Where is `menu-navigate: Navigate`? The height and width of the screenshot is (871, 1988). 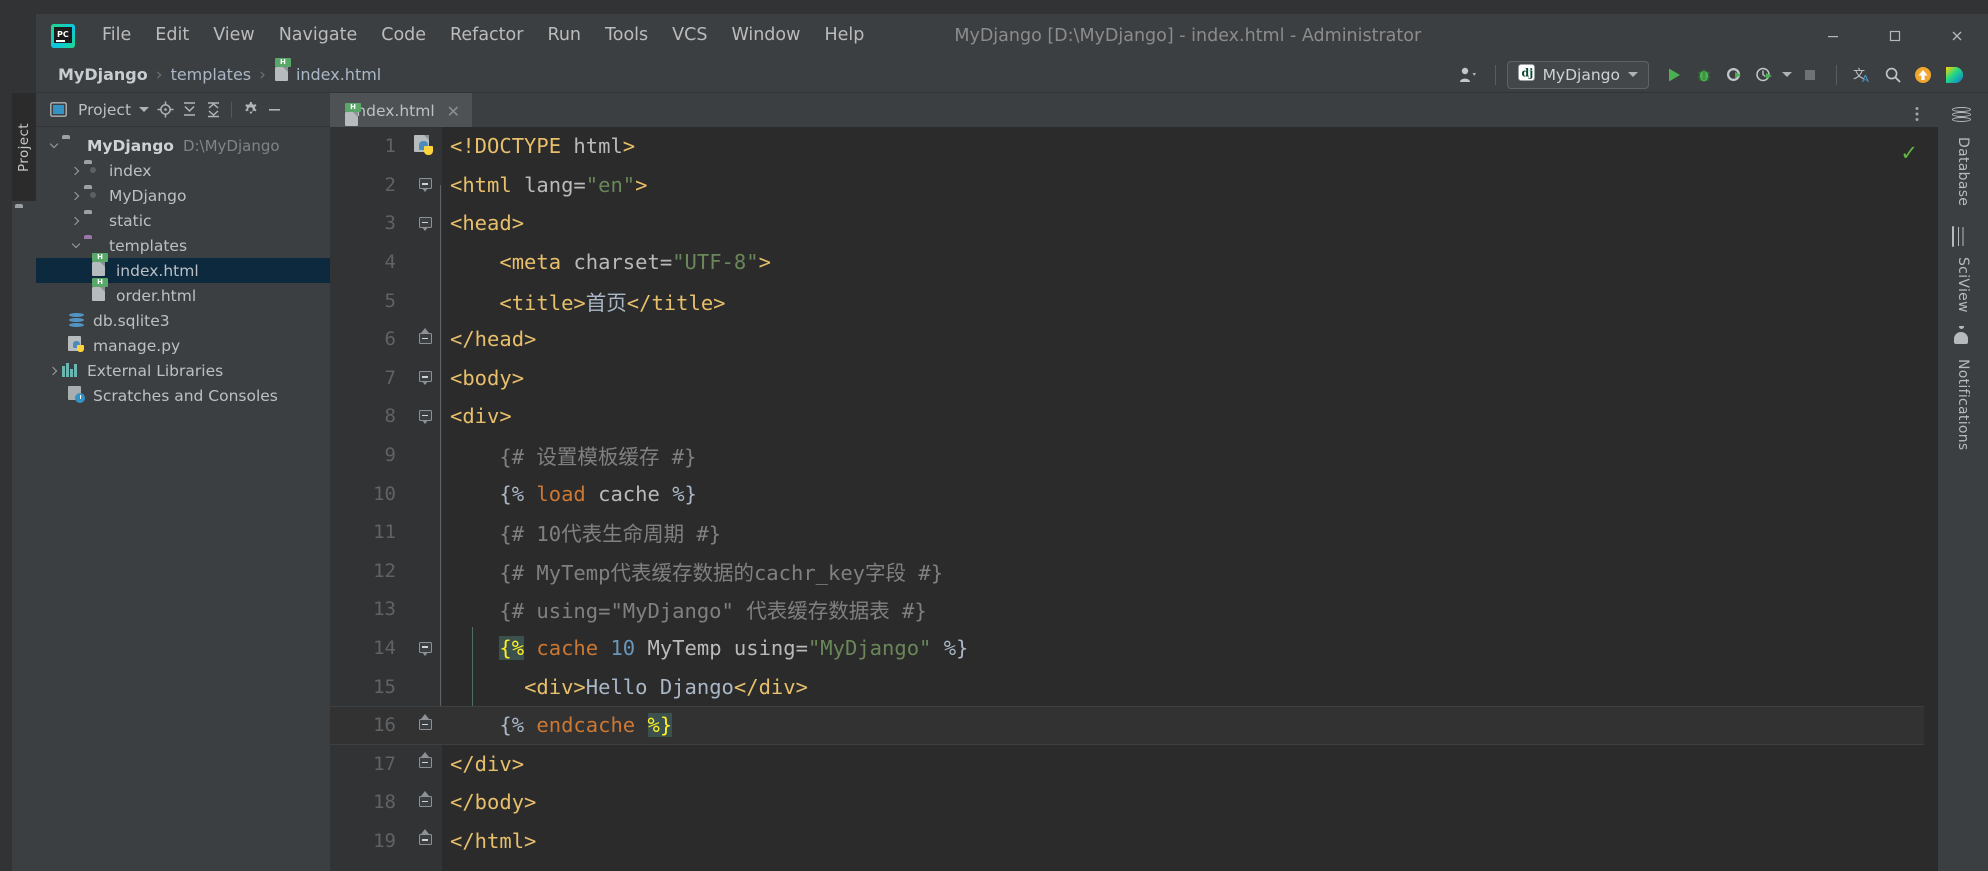
menu-navigate: Navigate is located at coordinates (318, 36).